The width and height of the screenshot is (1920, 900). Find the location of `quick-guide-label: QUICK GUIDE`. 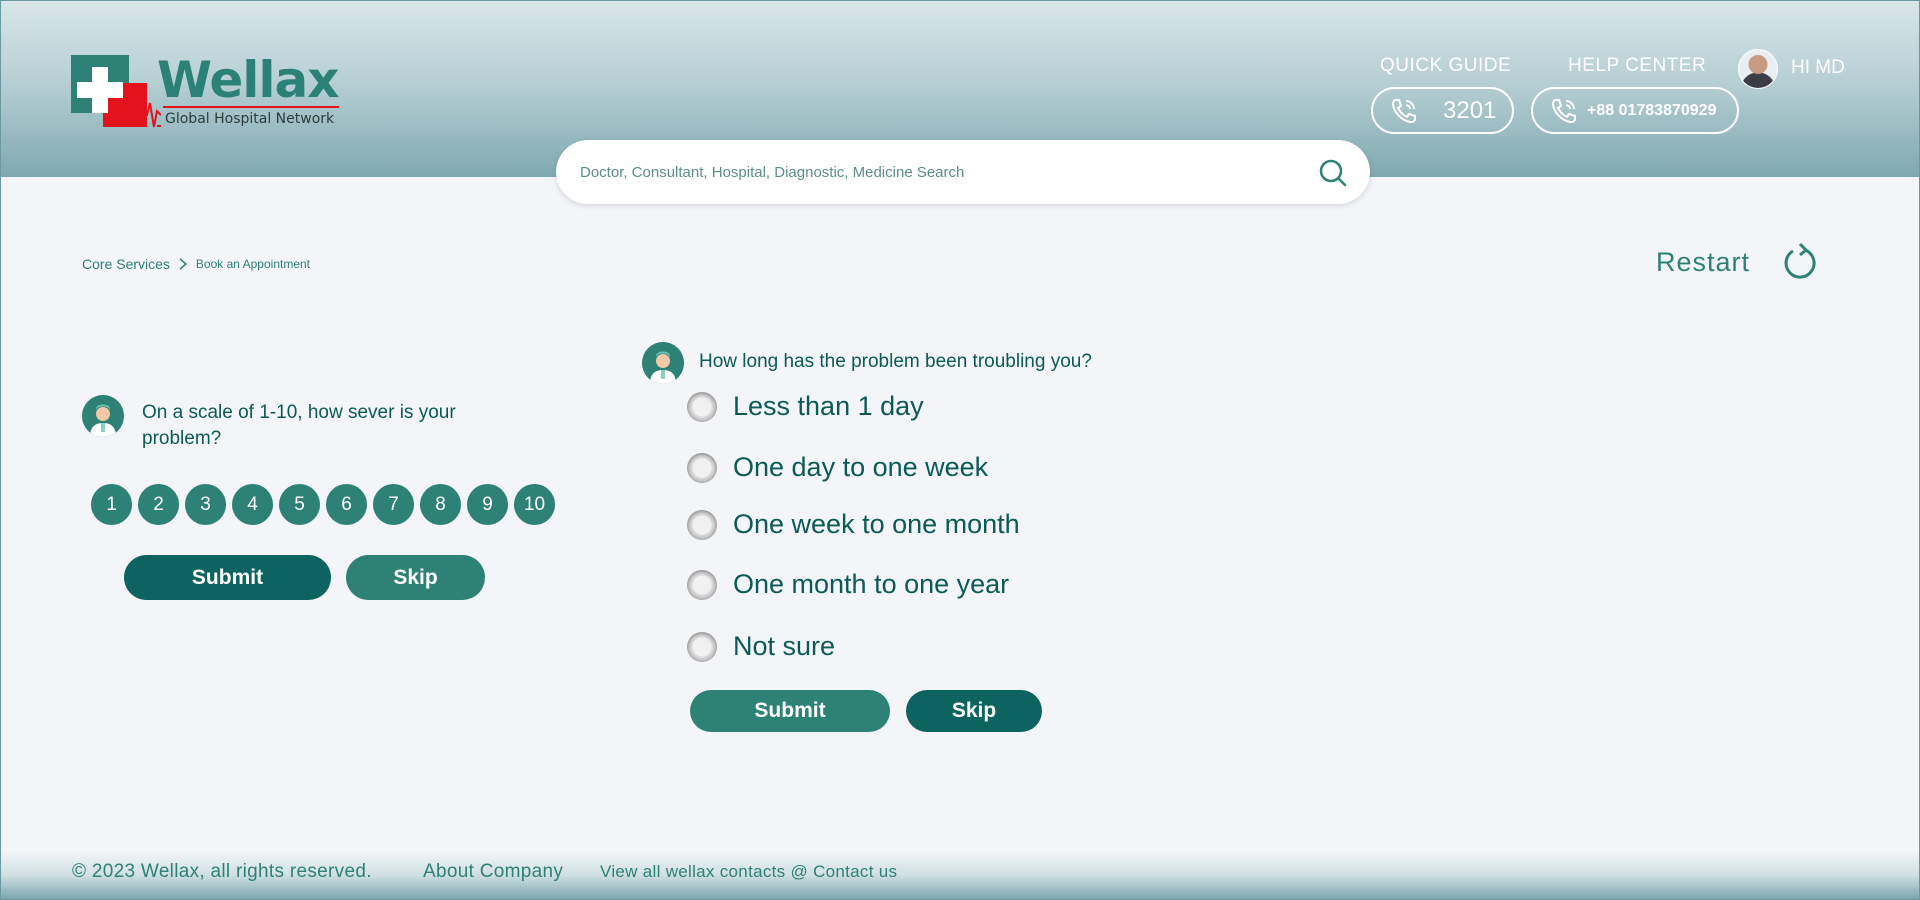

quick-guide-label: QUICK GUIDE is located at coordinates (1445, 66).